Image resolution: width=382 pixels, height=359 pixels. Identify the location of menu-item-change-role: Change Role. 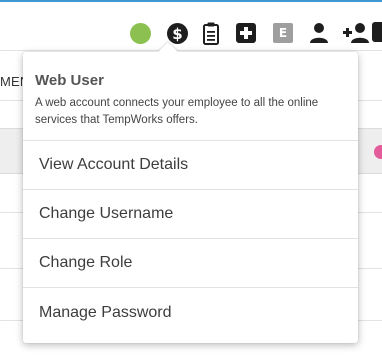
(190, 263).